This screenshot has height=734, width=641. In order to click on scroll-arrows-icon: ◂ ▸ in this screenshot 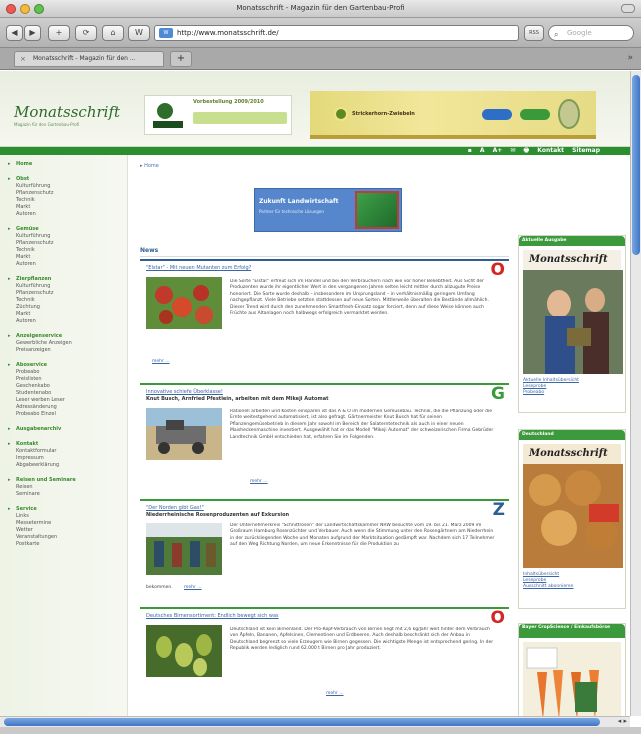, I will do `click(622, 721)`.